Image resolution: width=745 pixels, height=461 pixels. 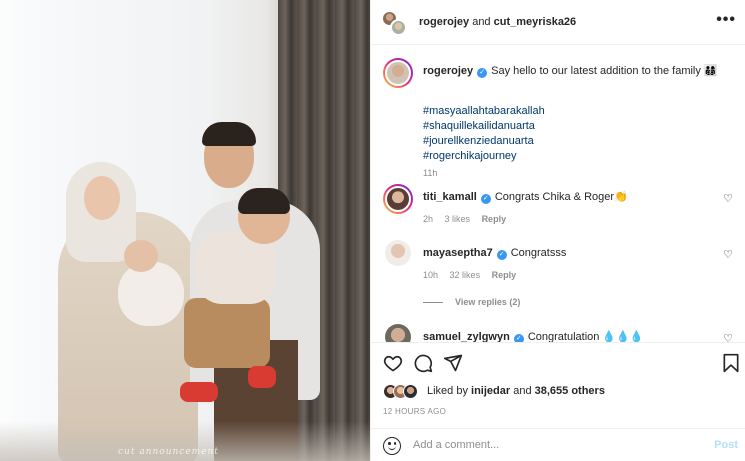 What do you see at coordinates (466, 336) in the screenshot?
I see `username-link: samuel_zylgwyn` at bounding box center [466, 336].